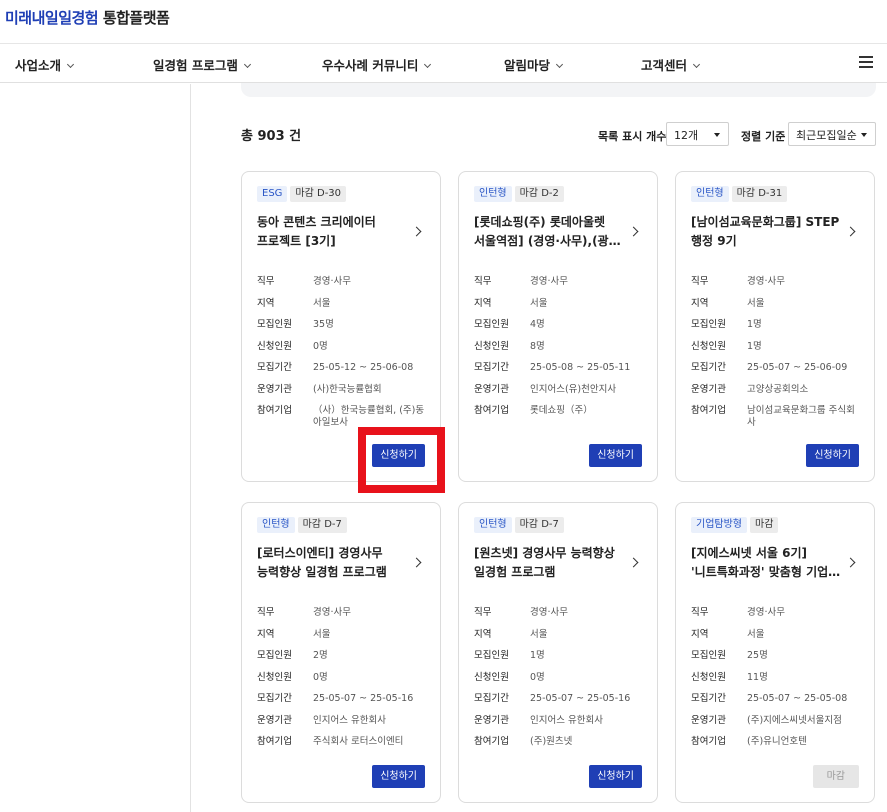 Image resolution: width=887 pixels, height=812 pixels. I want to click on nav-item-community: 우수사례 커뮤니티, so click(377, 64).